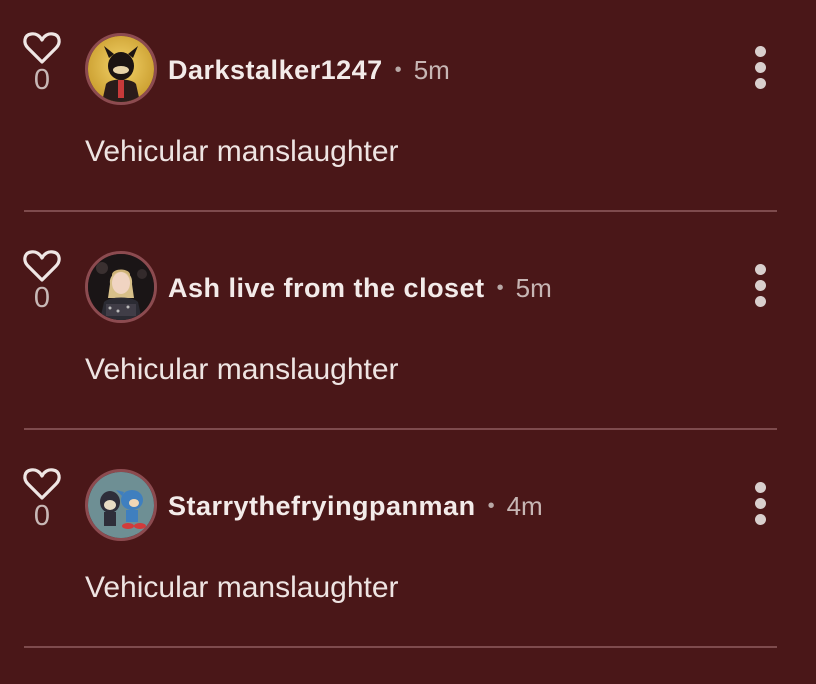 The image size is (816, 684). I want to click on cartoon-characters-avatar-icon, so click(121, 505).